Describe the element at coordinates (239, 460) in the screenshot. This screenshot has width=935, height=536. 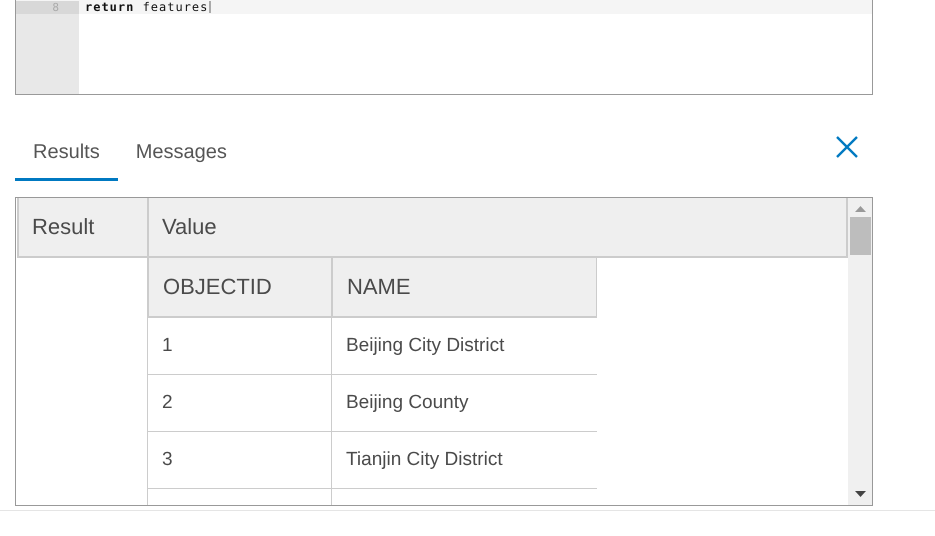
I see `table-cell: 3` at that location.